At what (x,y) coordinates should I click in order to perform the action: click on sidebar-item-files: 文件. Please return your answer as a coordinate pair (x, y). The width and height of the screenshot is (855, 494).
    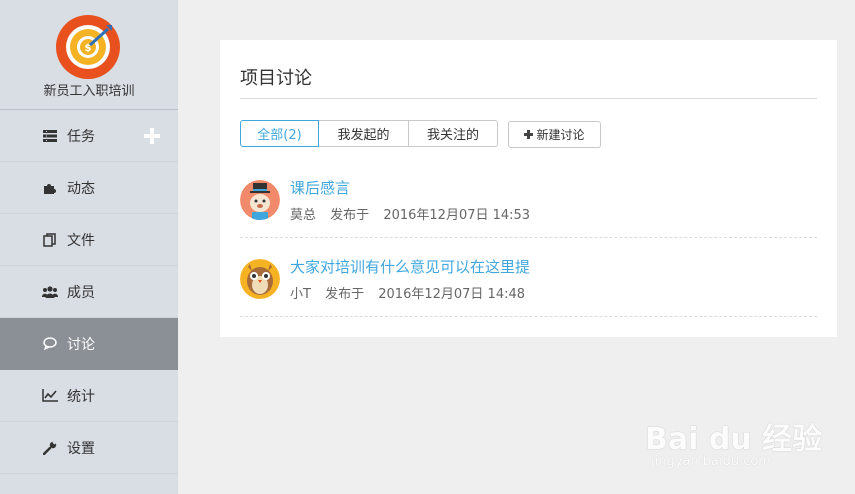
    Looking at the image, I should click on (89, 240).